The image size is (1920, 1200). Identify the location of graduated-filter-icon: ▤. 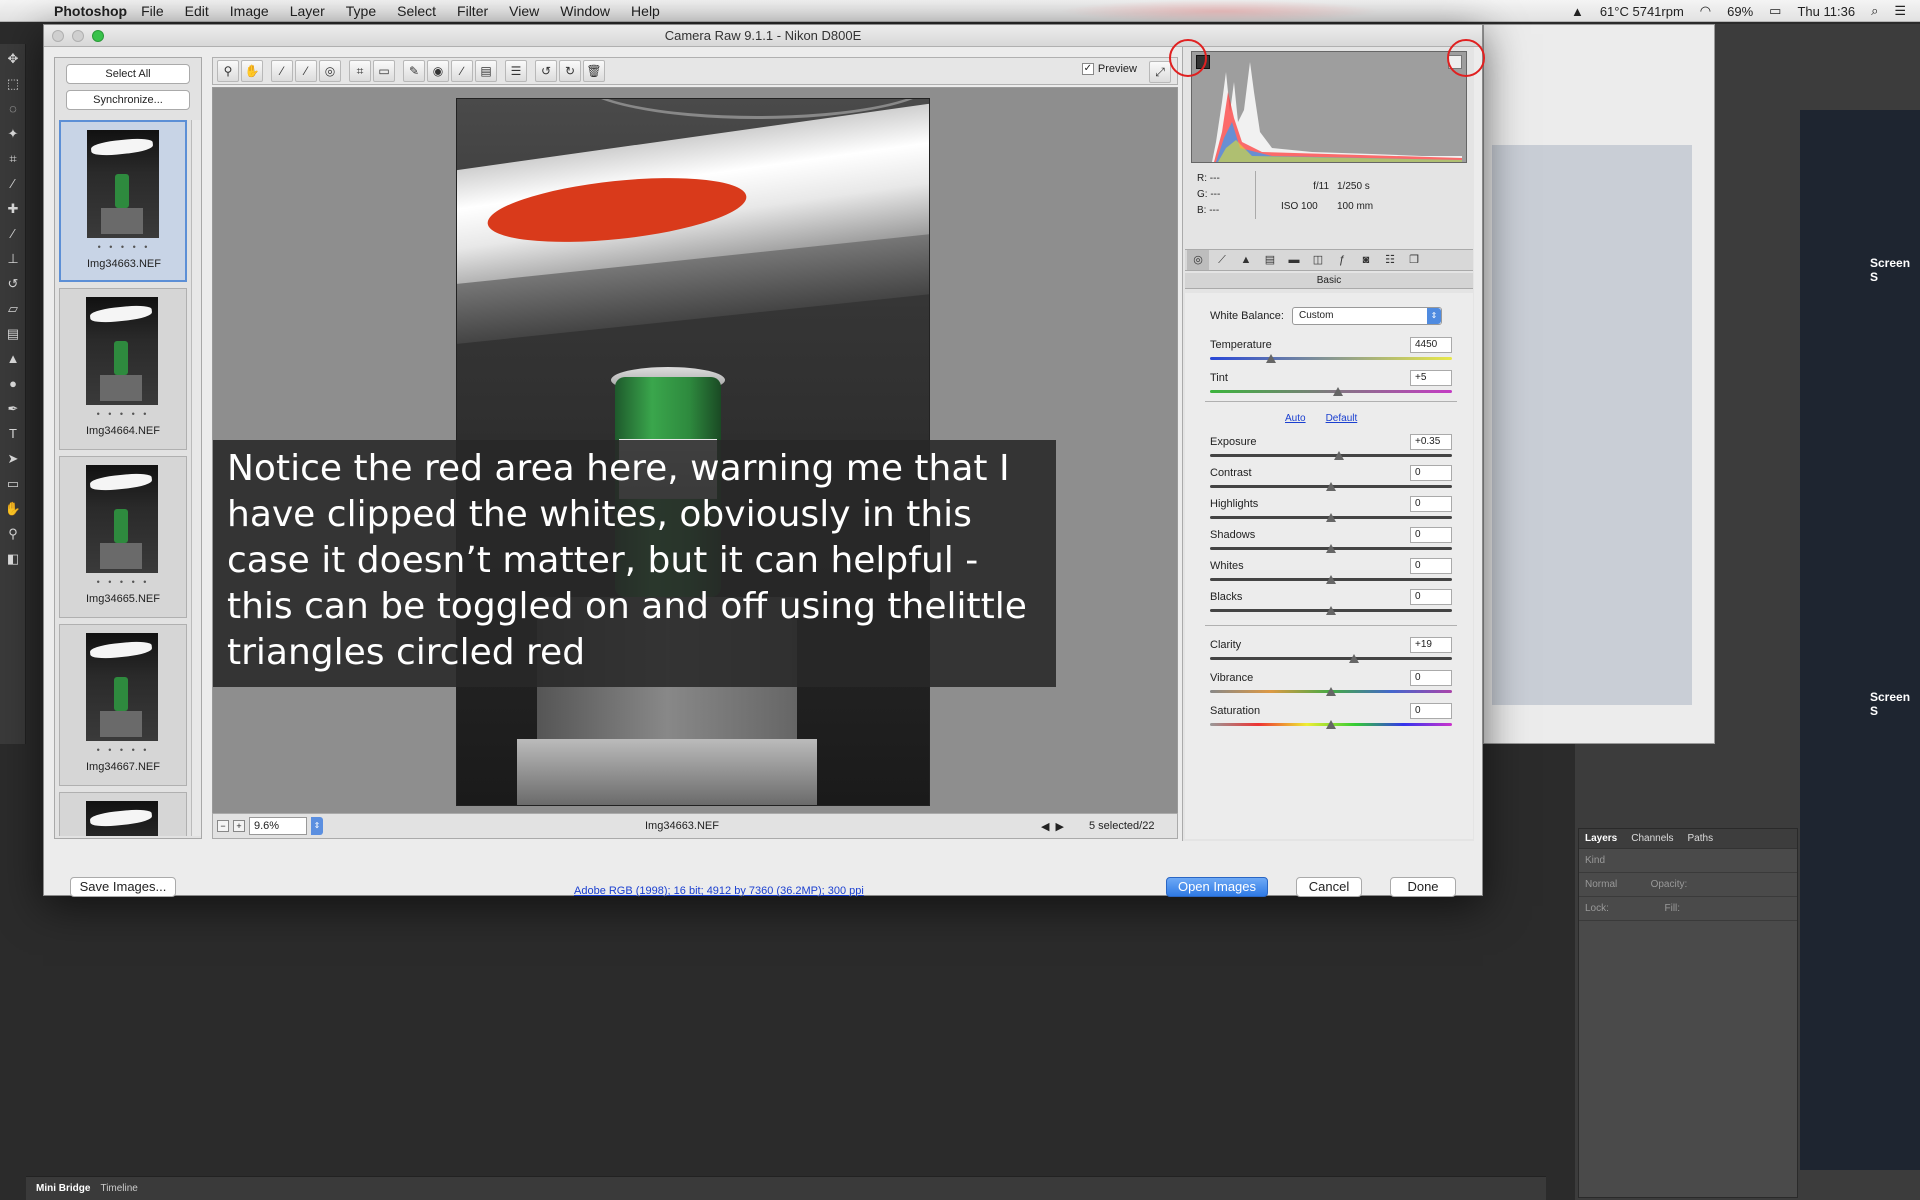
(486, 71).